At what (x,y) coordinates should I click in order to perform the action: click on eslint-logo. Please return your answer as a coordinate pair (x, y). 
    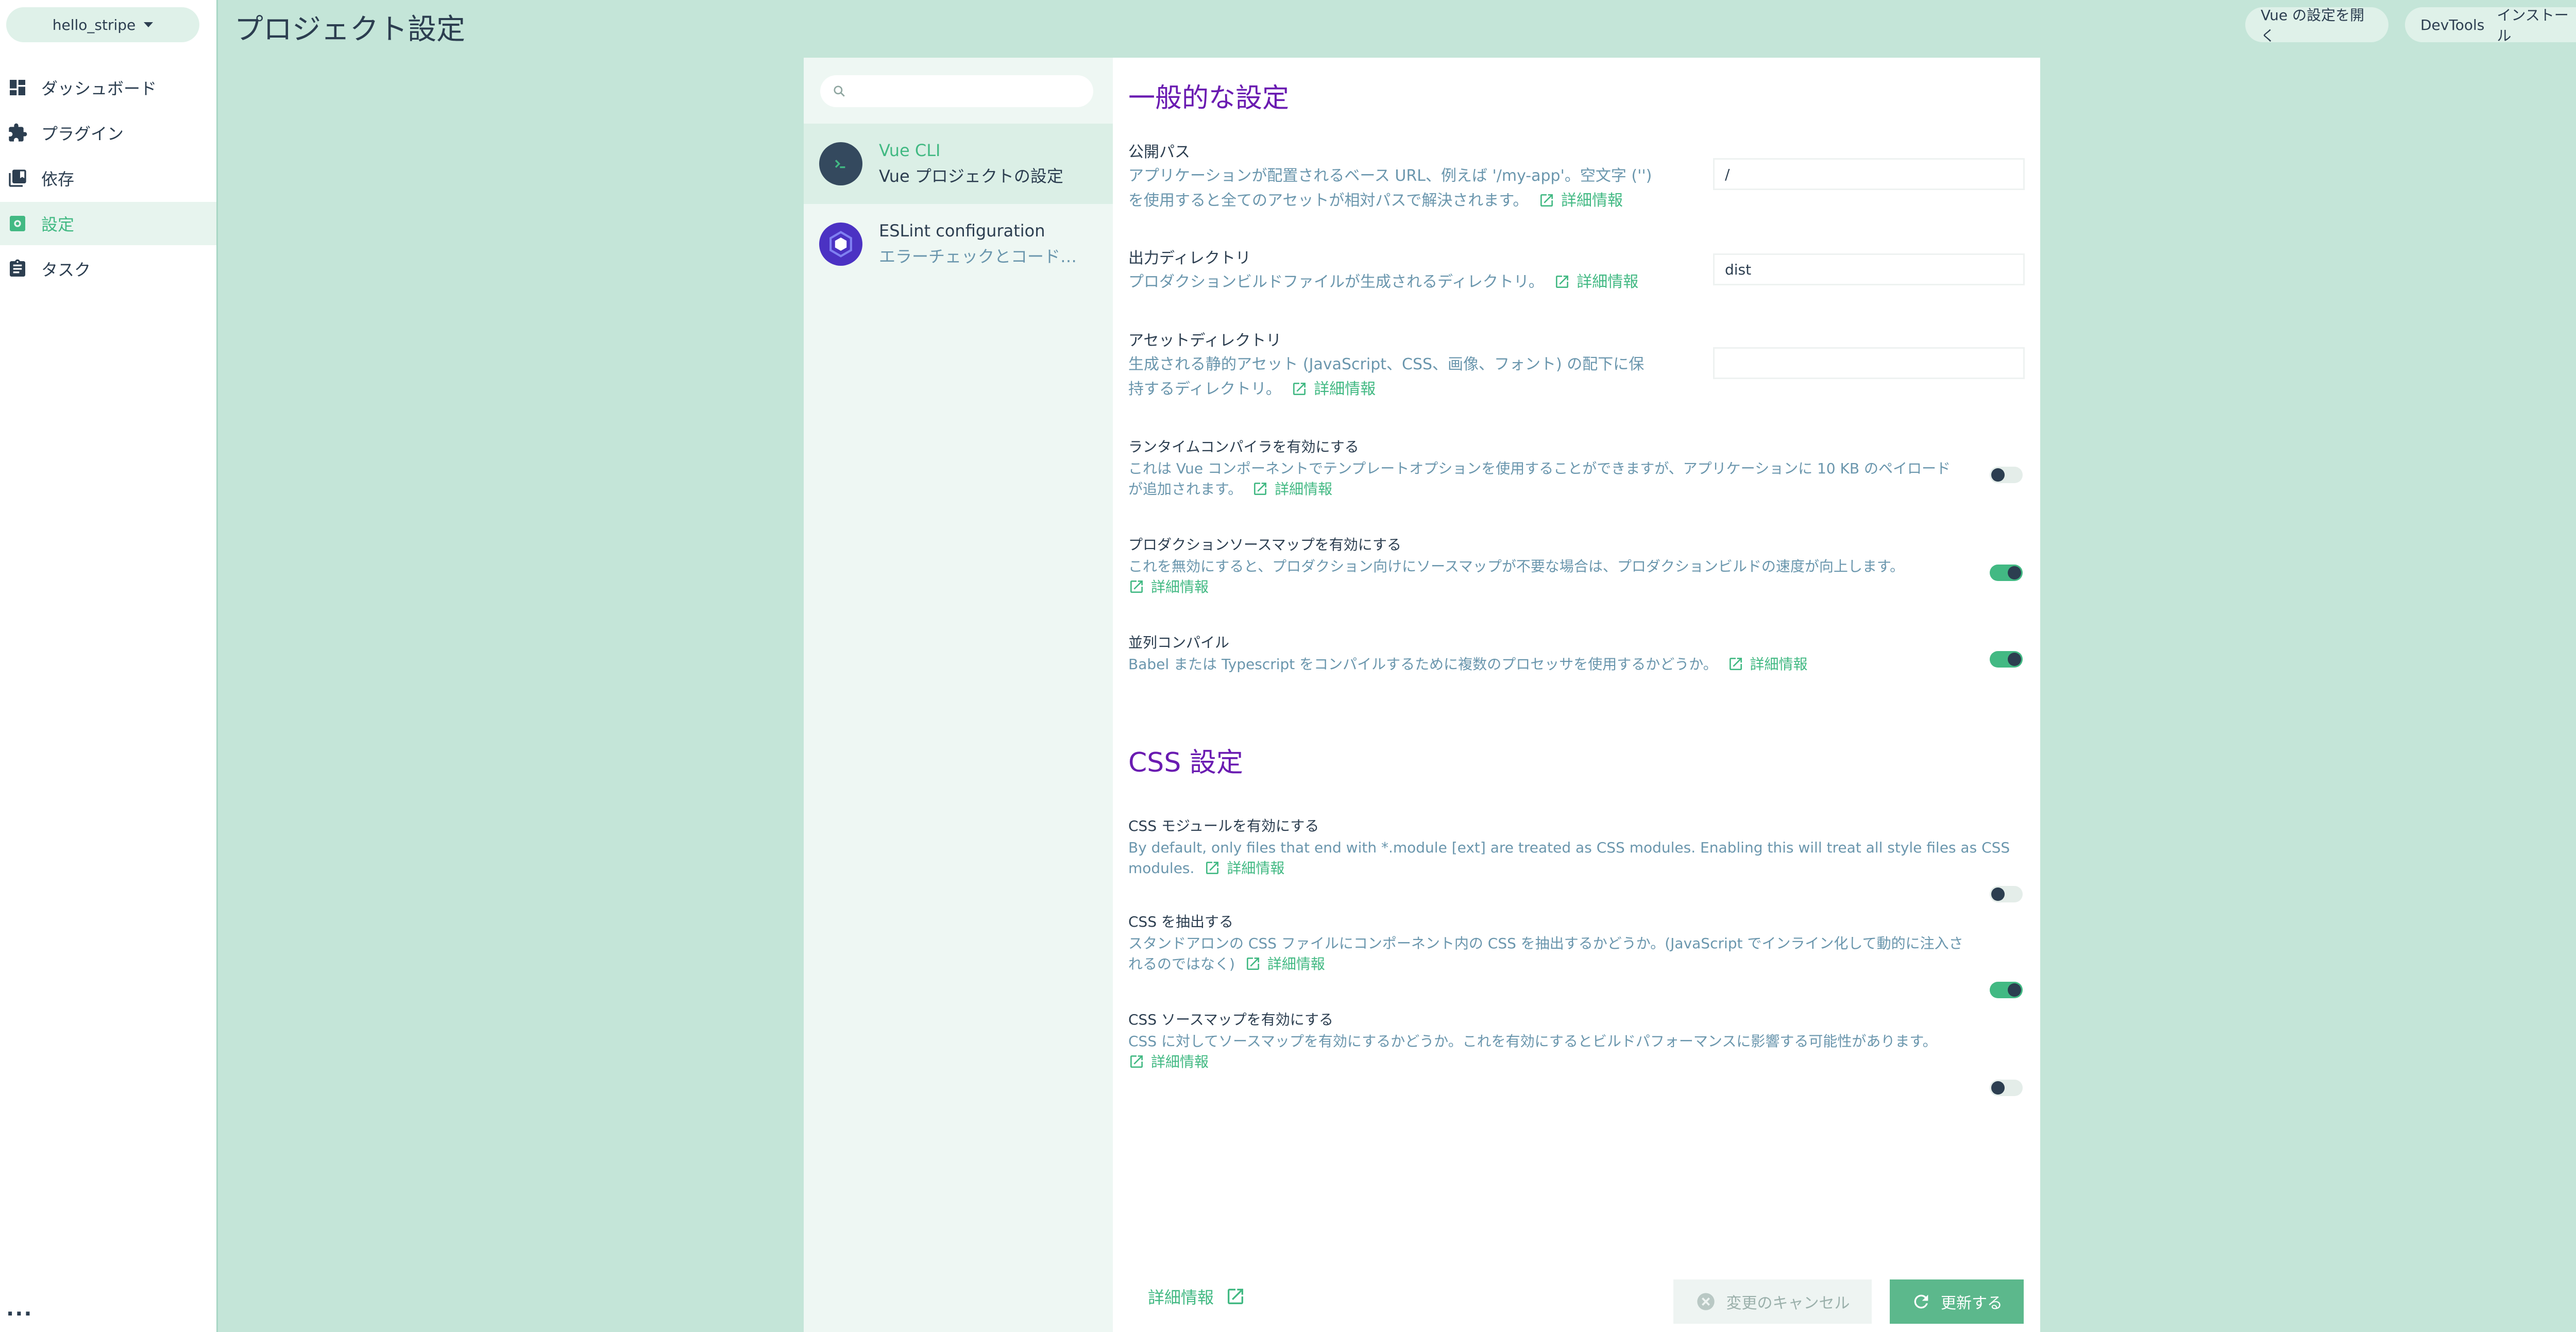
    Looking at the image, I should click on (840, 244).